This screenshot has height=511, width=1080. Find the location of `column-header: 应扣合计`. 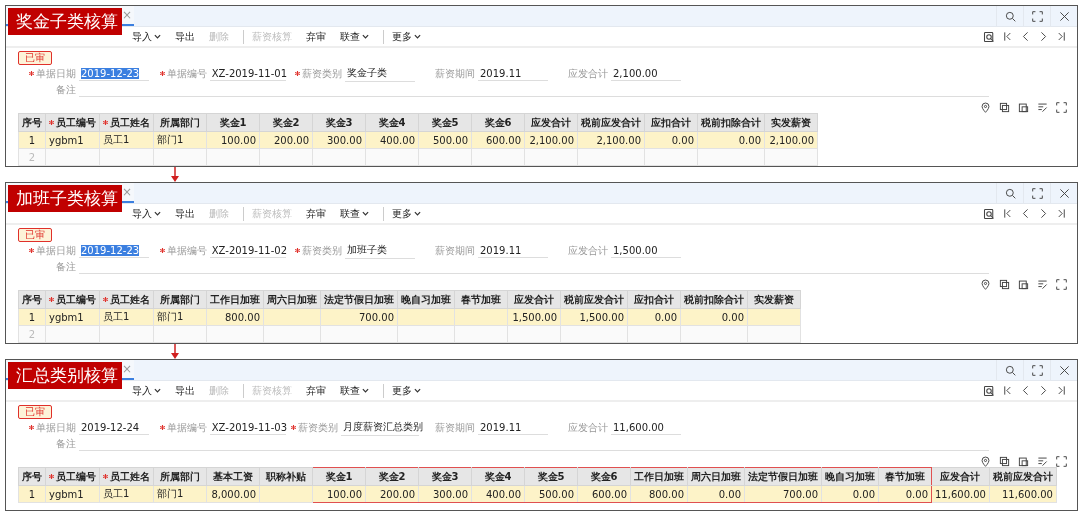

column-header: 应扣合计 is located at coordinates (654, 299).